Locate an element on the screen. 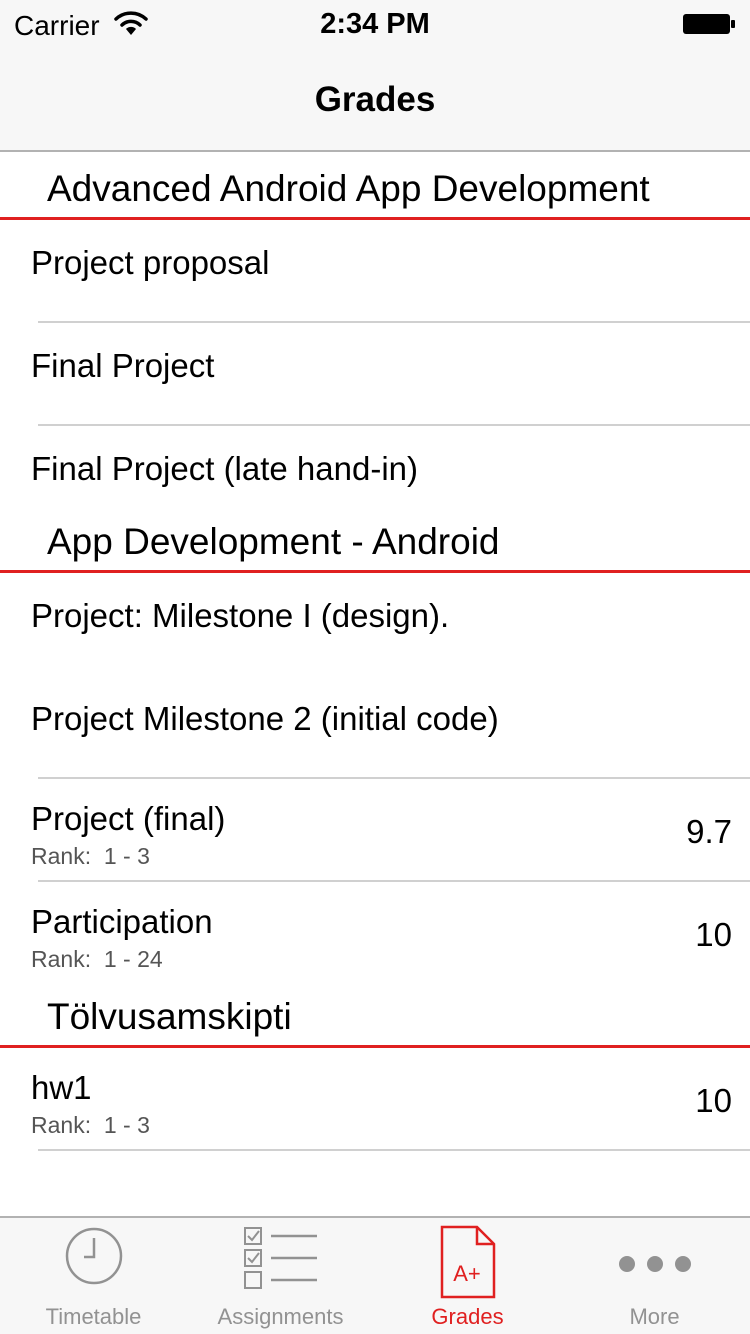 The width and height of the screenshot is (750, 1334). more-dots-icon is located at coordinates (654, 1264).